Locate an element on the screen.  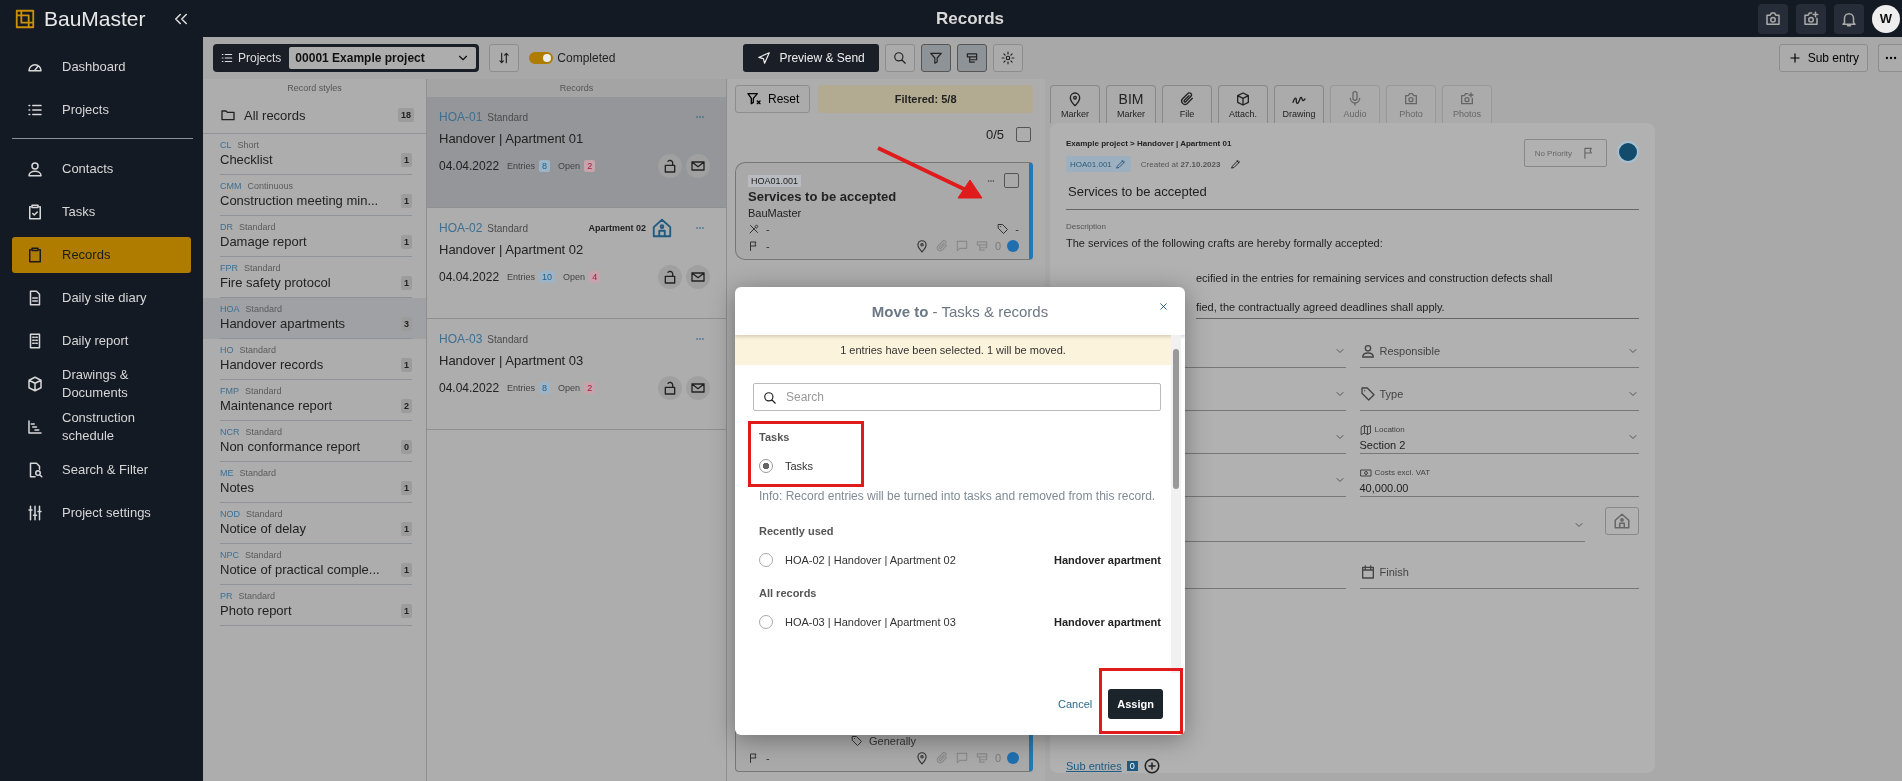
style-code: CL is located at coordinates (226, 145).